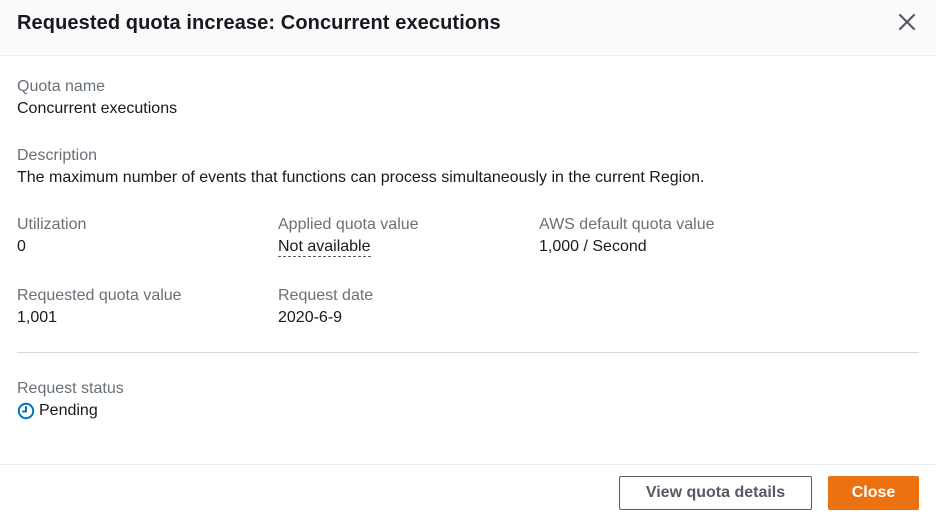  What do you see at coordinates (310, 317) in the screenshot?
I see `request-date-value: 2020-6-9` at bounding box center [310, 317].